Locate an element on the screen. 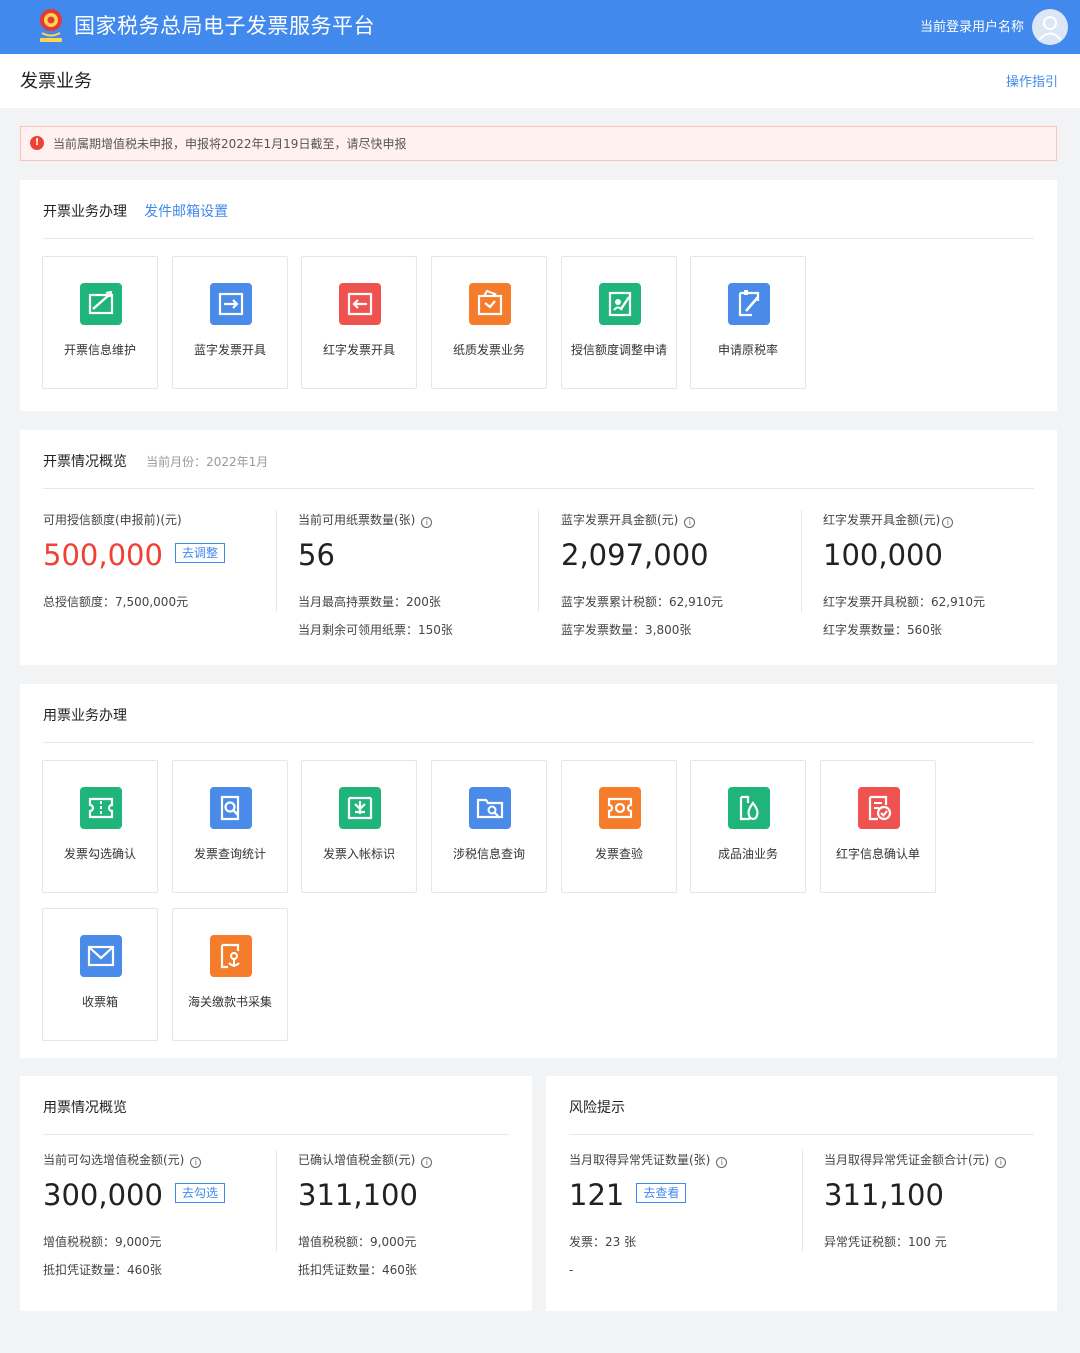 The height and width of the screenshot is (1353, 1080). tile-invoice-selection: 发票勾选确认 is located at coordinates (100, 826).